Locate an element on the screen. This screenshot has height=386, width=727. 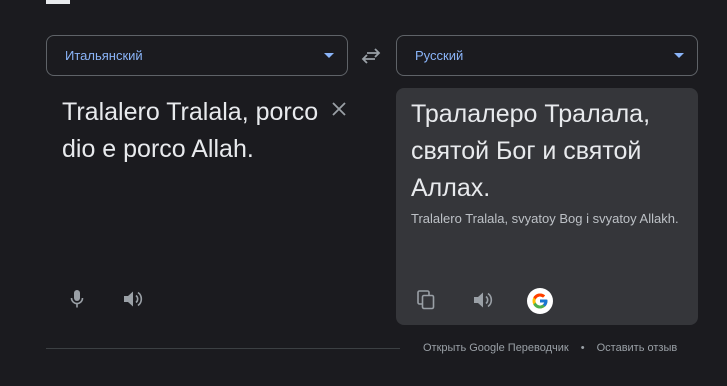
source-language-label: Итальянский is located at coordinates (104, 55).